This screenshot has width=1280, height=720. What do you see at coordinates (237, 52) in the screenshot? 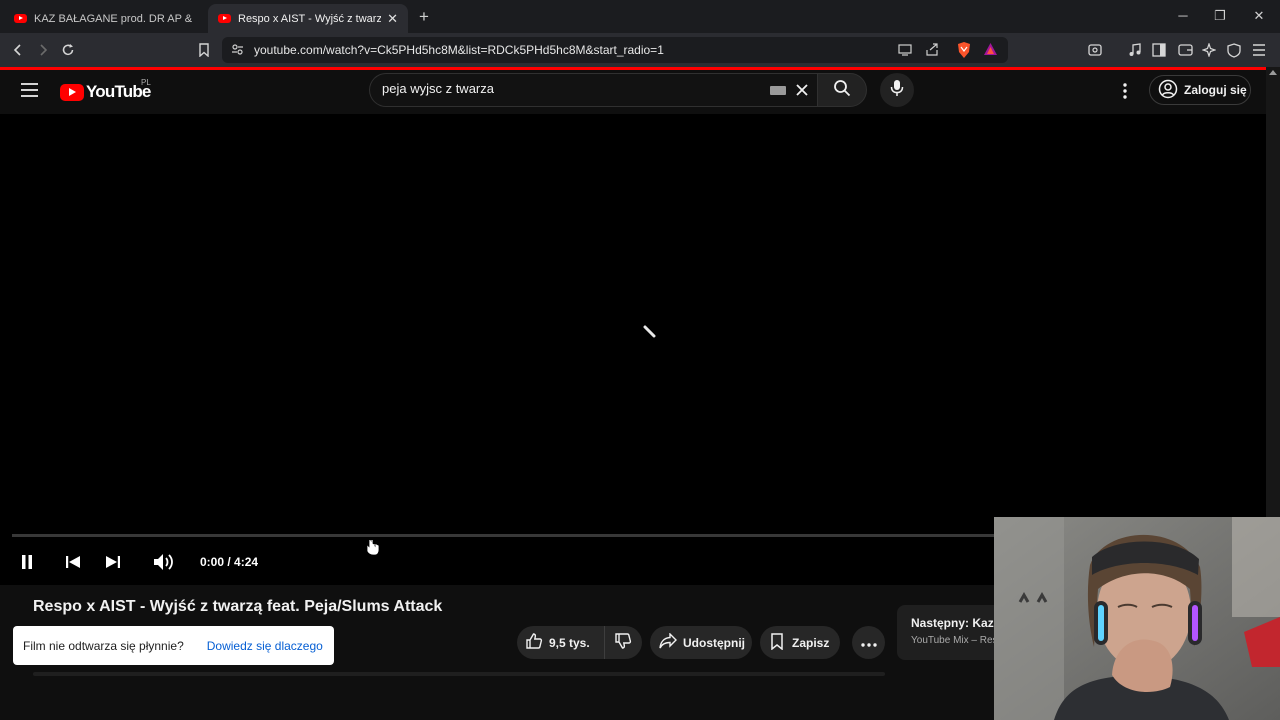
I see `site-settings-icon` at bounding box center [237, 52].